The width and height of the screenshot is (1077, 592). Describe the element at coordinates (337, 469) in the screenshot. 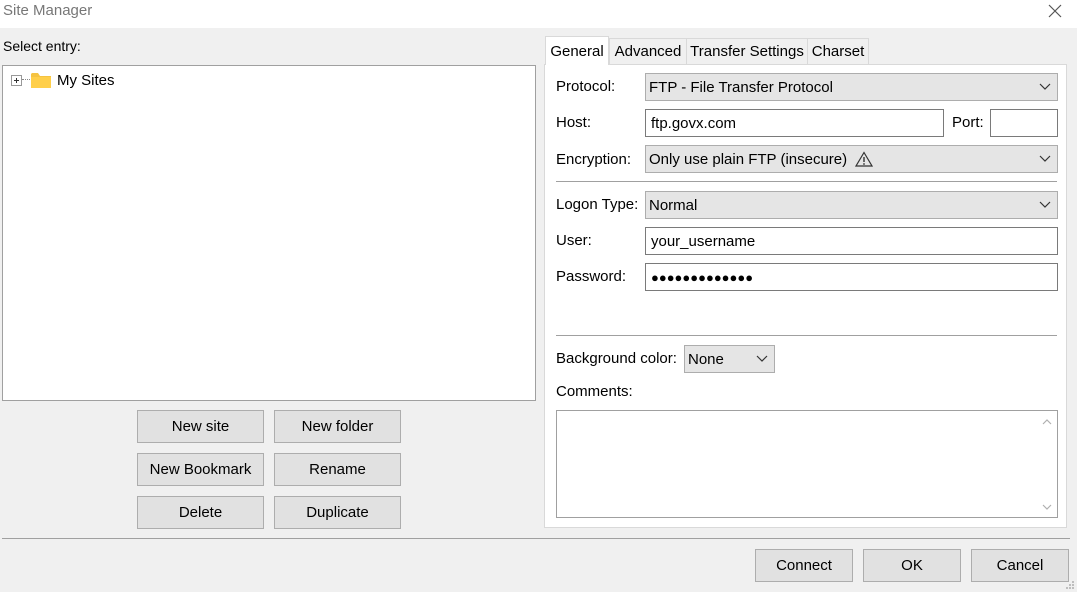

I see `rename-button: Rename` at that location.